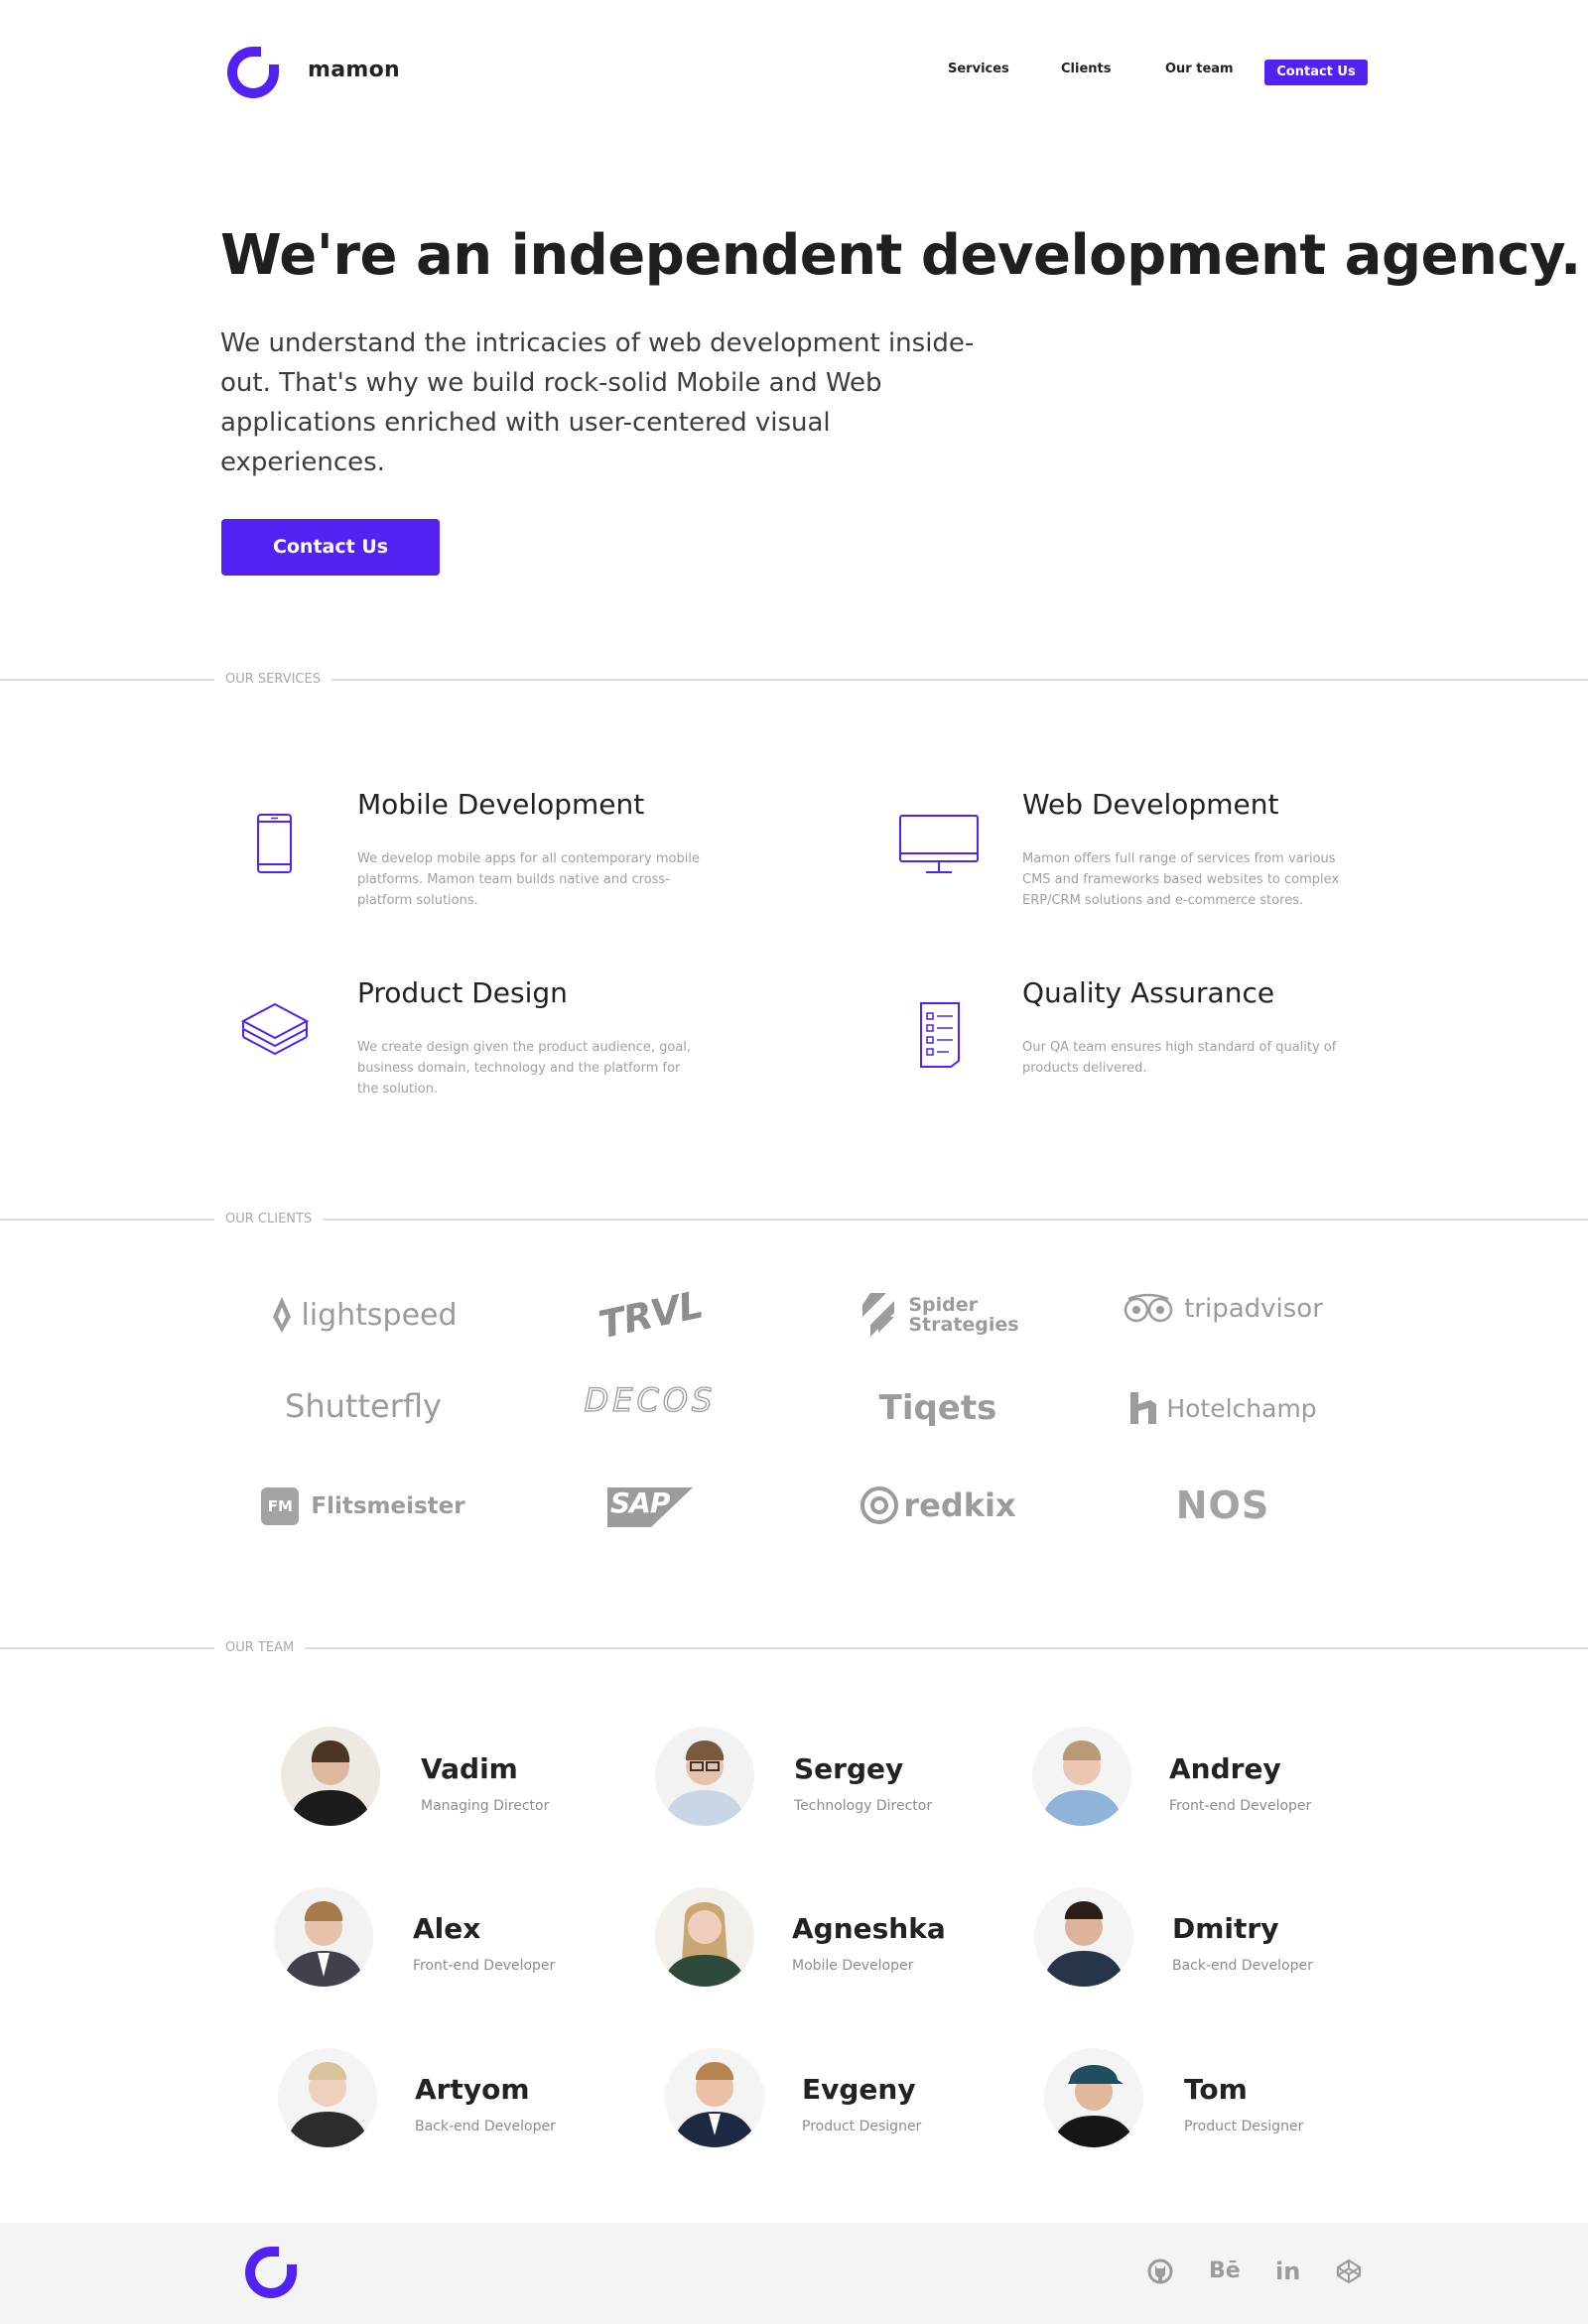 The width and height of the screenshot is (1588, 2324). What do you see at coordinates (901, 255) in the screenshot?
I see `hero-title: We're an independent development agency.` at bounding box center [901, 255].